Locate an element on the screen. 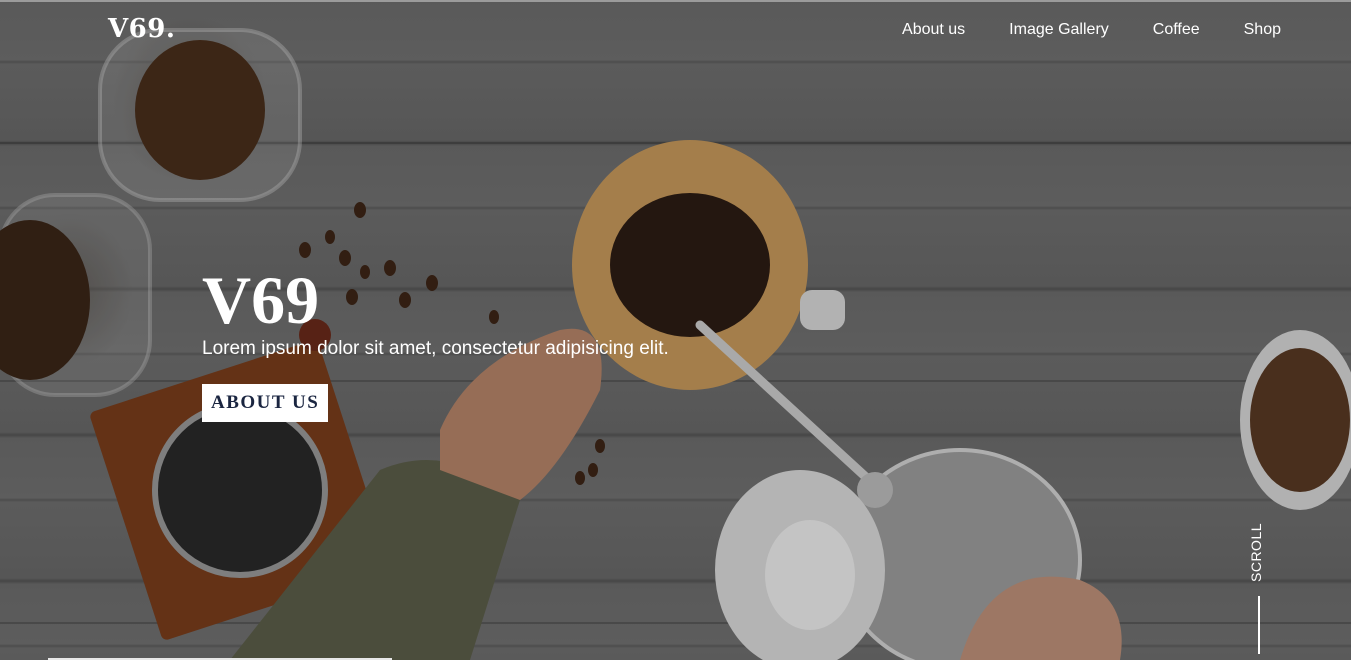  about-us-button: ABOUT US is located at coordinates (265, 403).